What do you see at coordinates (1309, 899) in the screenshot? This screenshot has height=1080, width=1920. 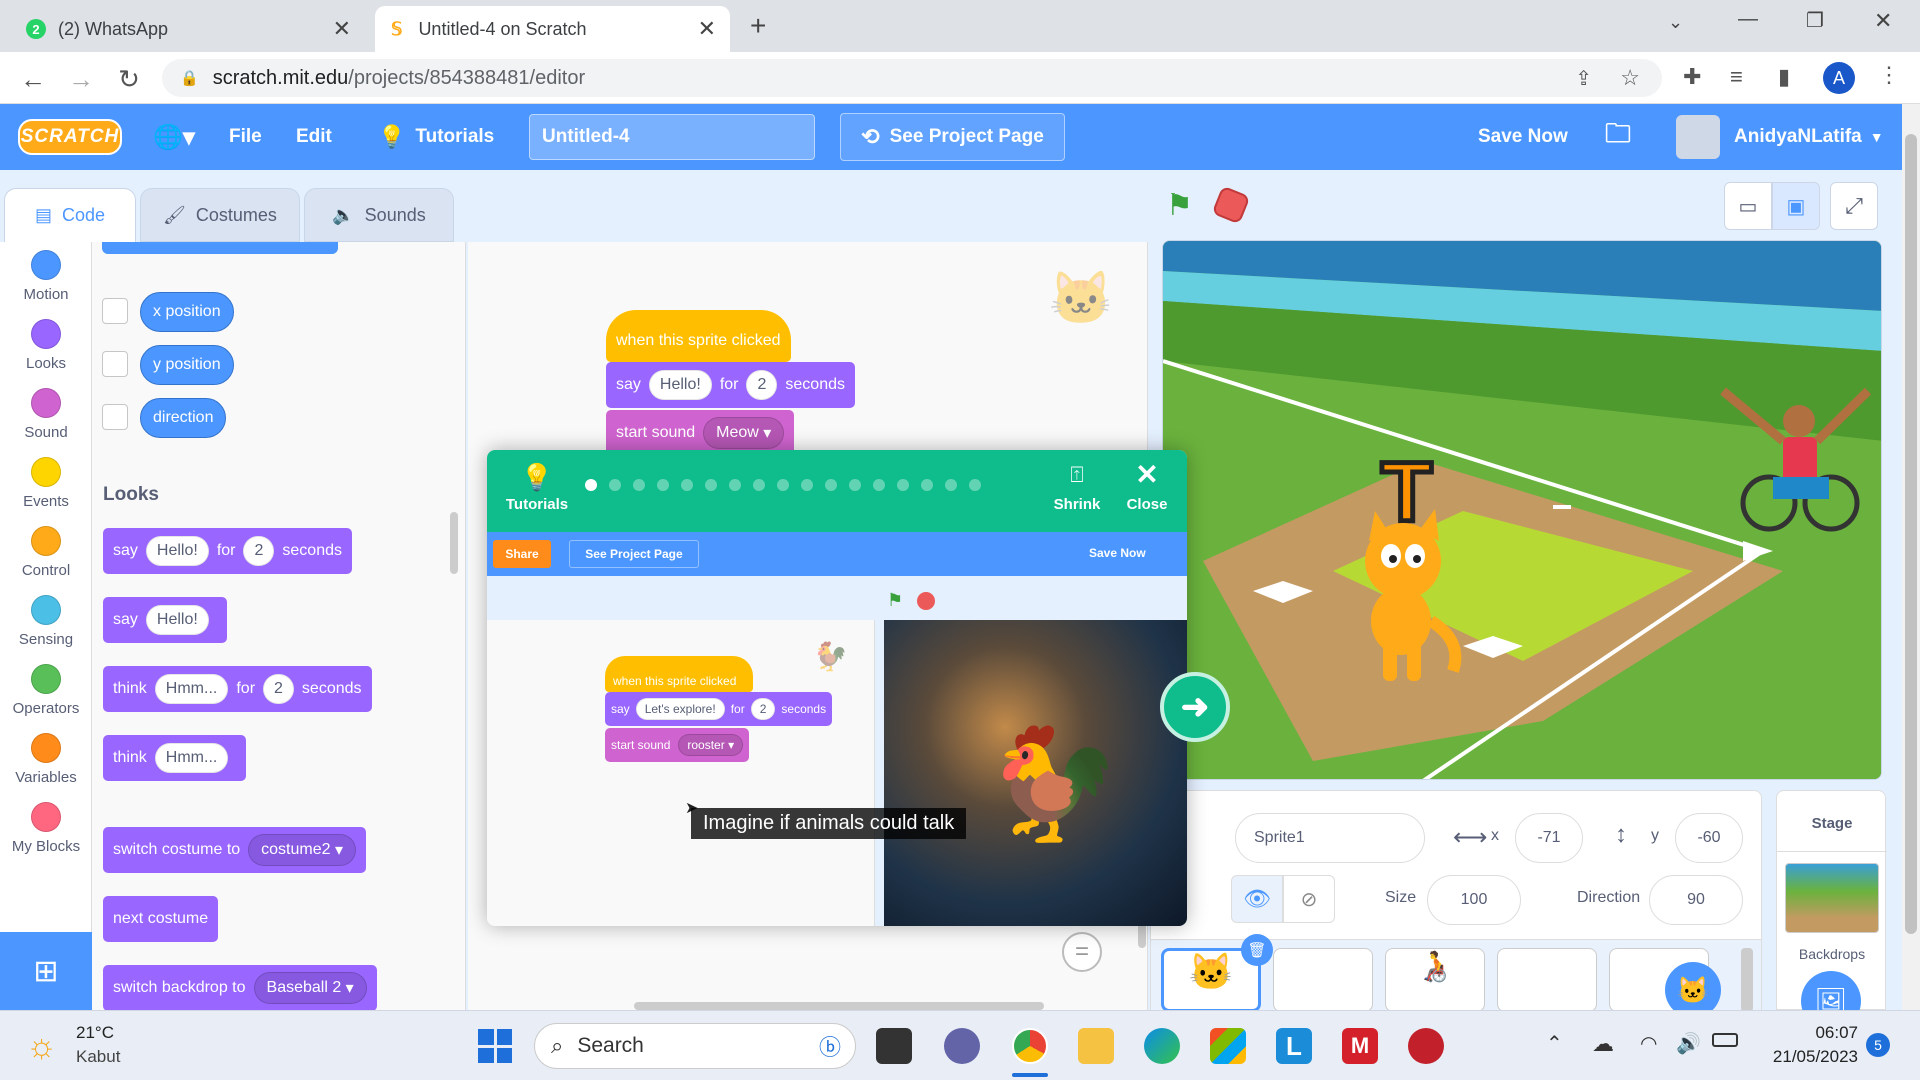 I see `hide-sprite-icon: ⊘` at bounding box center [1309, 899].